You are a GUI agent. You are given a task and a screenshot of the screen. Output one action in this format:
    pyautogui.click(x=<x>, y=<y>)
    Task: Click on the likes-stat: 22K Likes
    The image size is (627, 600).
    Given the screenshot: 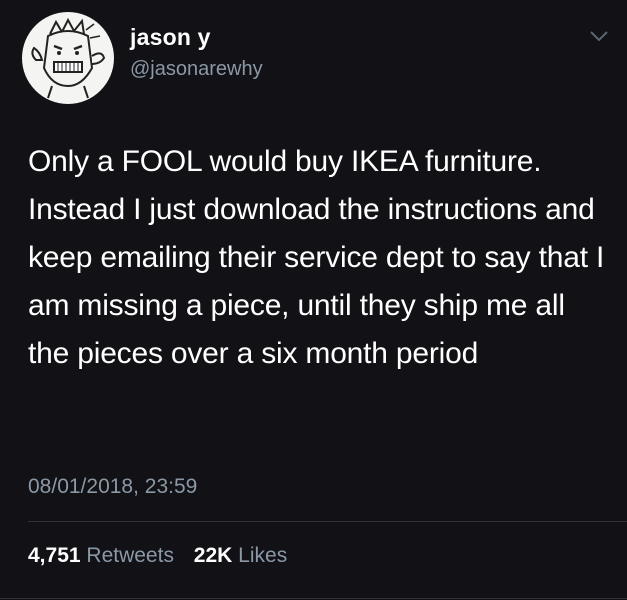 What is the action you would take?
    pyautogui.click(x=240, y=555)
    